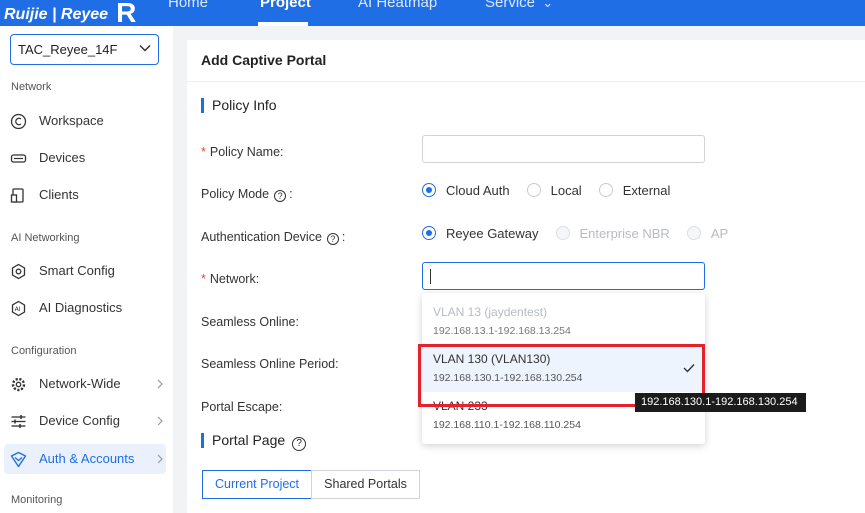  I want to click on radio-external: External, so click(634, 190).